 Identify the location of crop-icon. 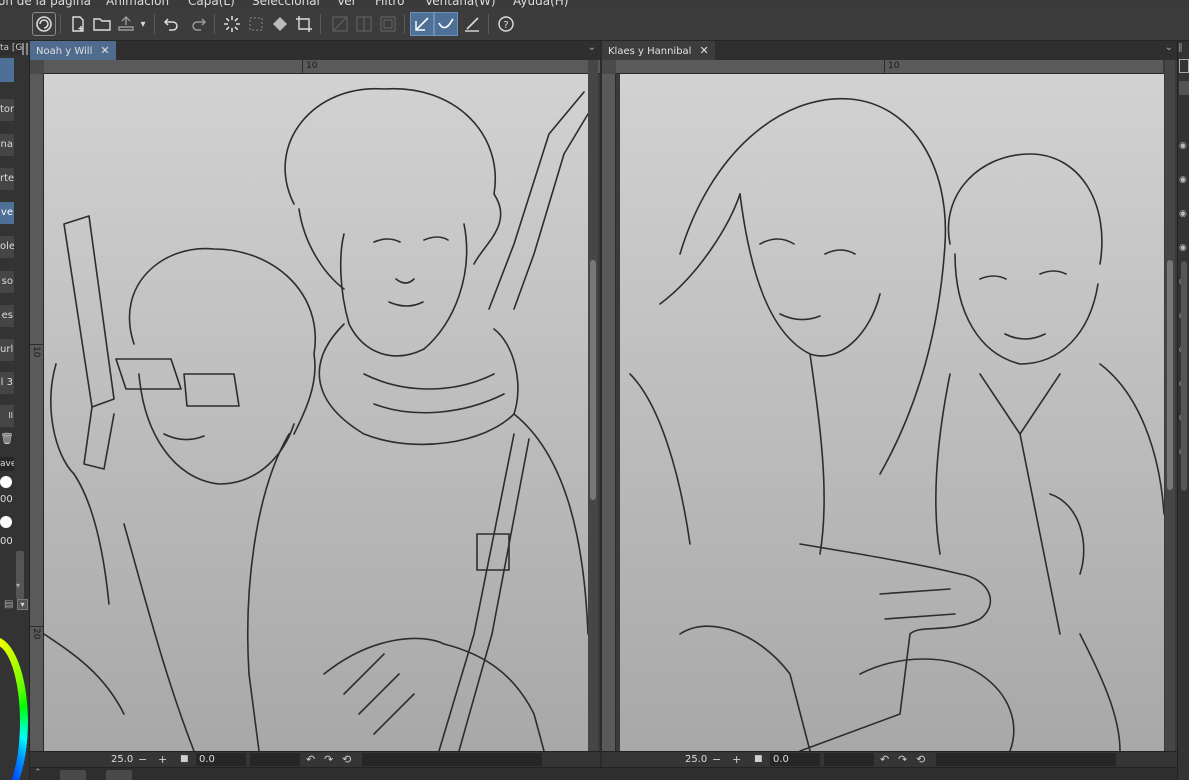
(304, 24).